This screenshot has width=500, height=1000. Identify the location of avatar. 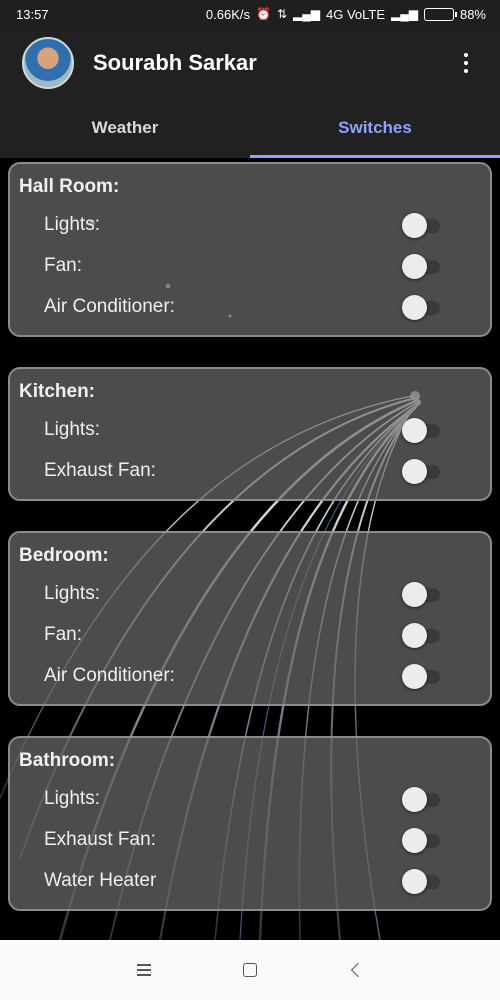
(48, 63).